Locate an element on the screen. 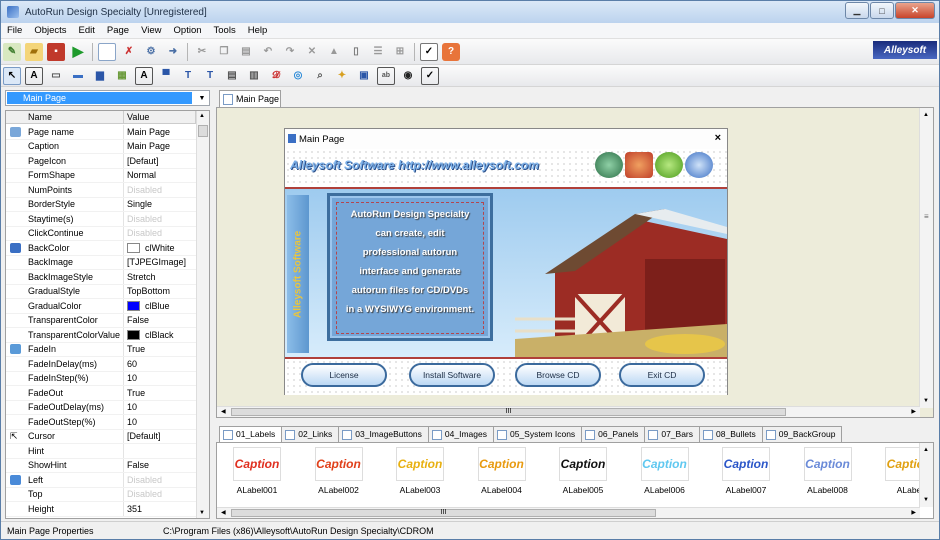 The height and width of the screenshot is (540, 940). canvas-vertical-scrollbar: ▲ ≡ ▼ is located at coordinates (926, 258).